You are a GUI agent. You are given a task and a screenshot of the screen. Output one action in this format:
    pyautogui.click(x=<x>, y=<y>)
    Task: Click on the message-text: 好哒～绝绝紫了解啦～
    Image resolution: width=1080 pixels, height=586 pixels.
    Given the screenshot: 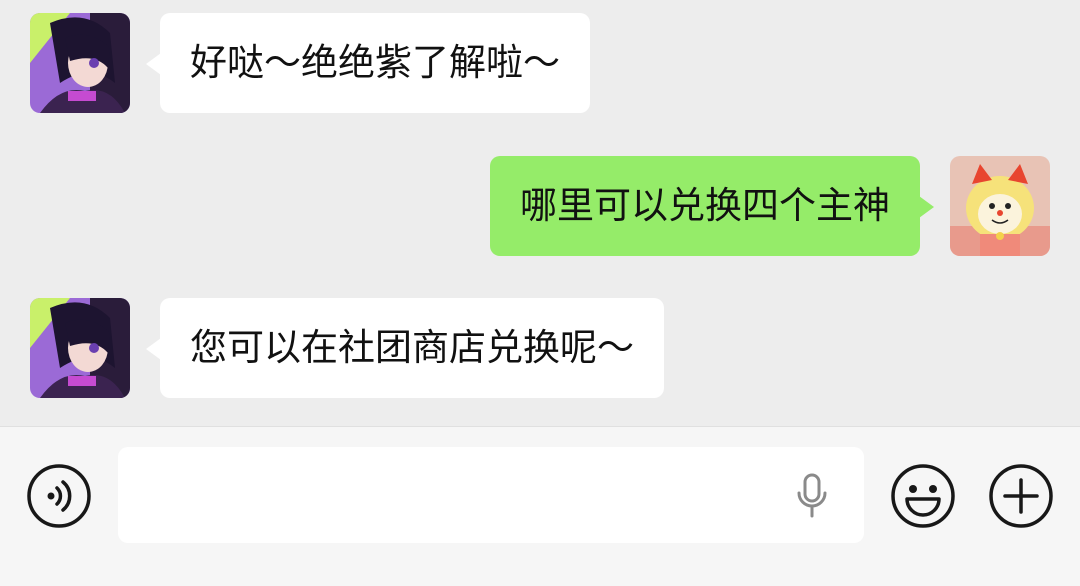 What is the action you would take?
    pyautogui.click(x=375, y=62)
    